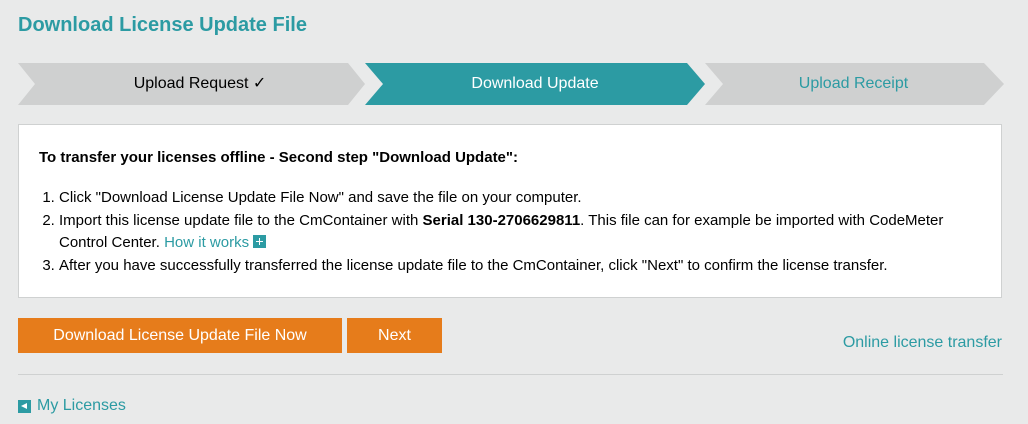 This screenshot has width=1028, height=424. Describe the element at coordinates (81, 406) in the screenshot. I see `my-licenses-label: My Licenses` at that location.